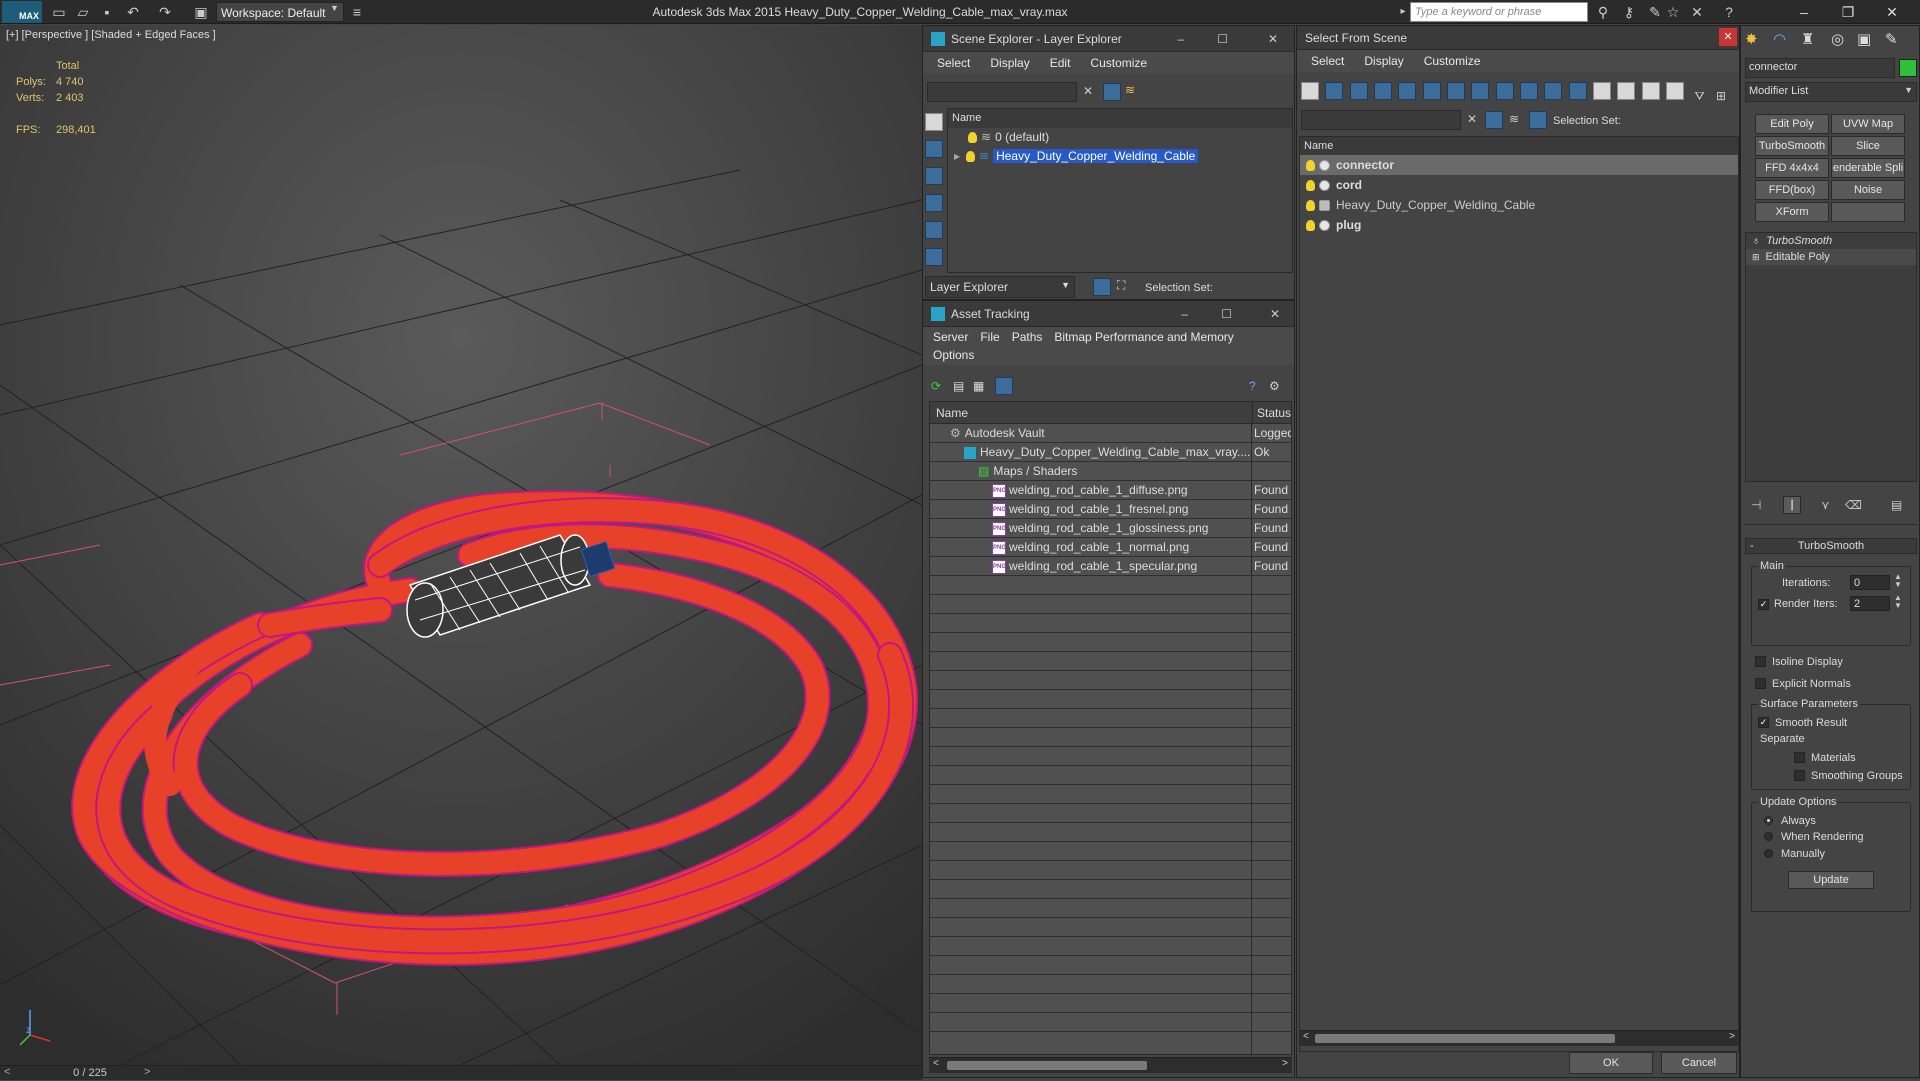 The width and height of the screenshot is (1920, 1081). What do you see at coordinates (83, 12) in the screenshot?
I see `open-file-icon: ▱` at bounding box center [83, 12].